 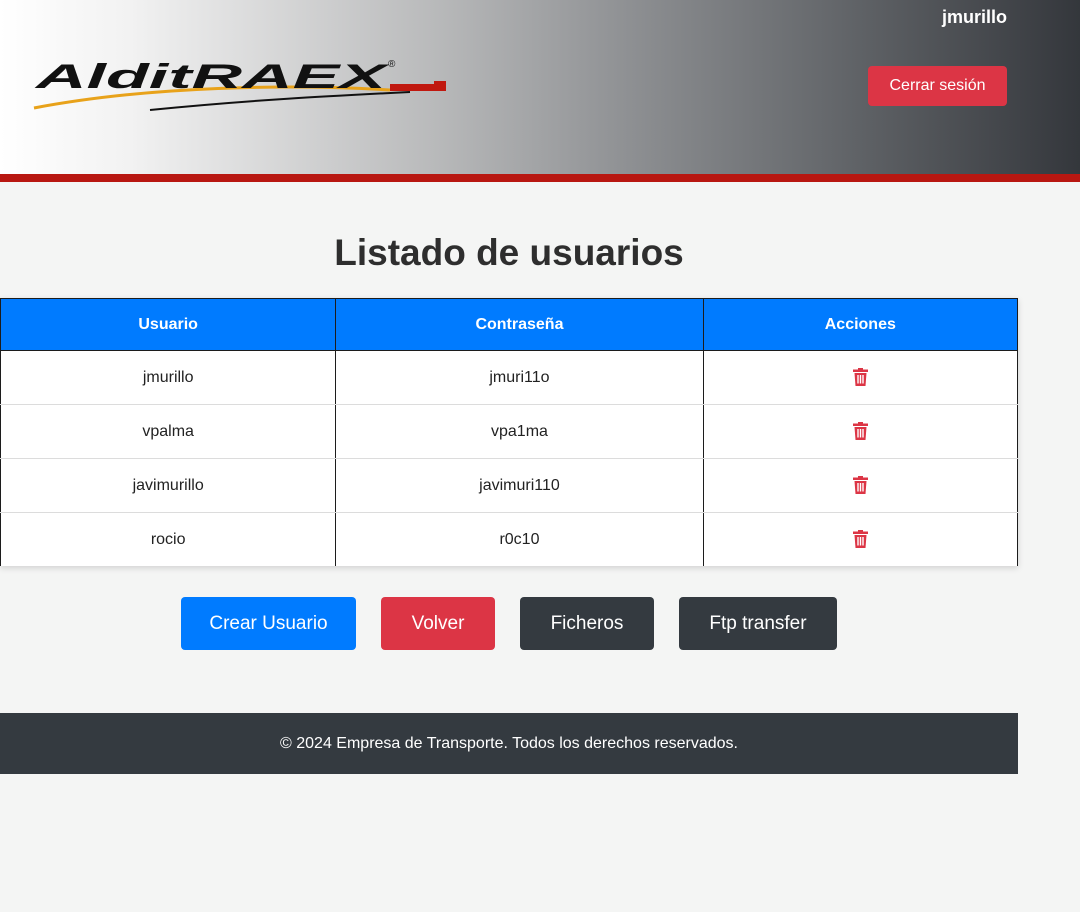 I want to click on cell-usuario: jmurillo, so click(x=168, y=377).